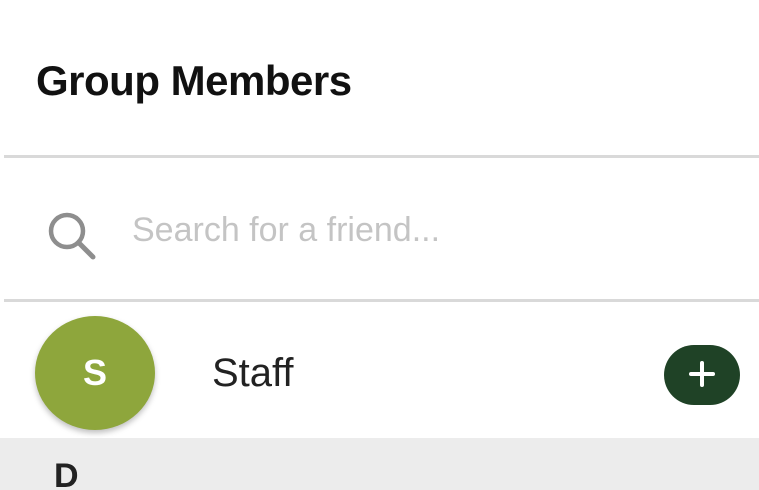  I want to click on avatar-letter: S, so click(94, 372).